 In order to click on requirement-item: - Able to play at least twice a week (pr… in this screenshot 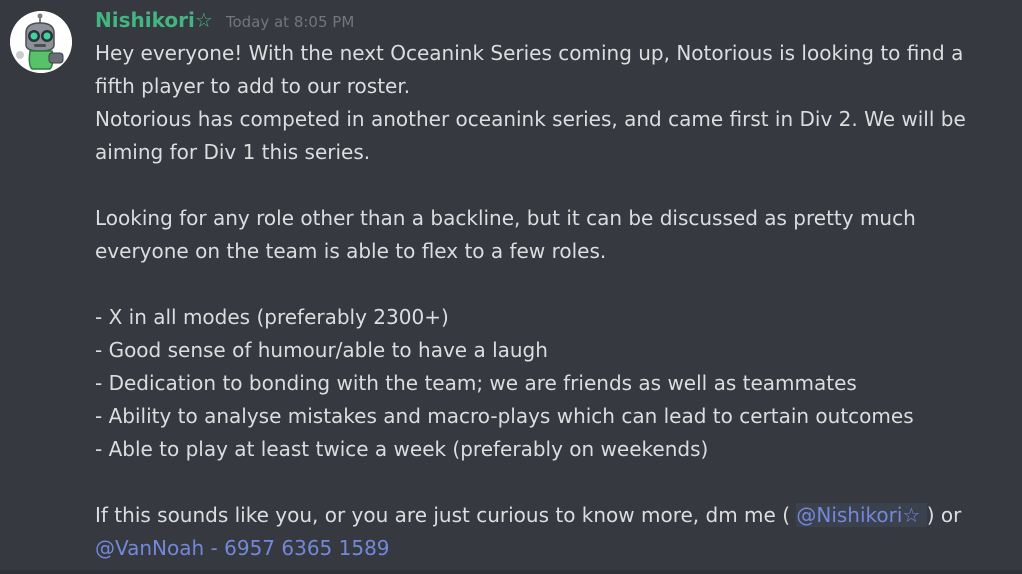, I will do `click(402, 449)`.